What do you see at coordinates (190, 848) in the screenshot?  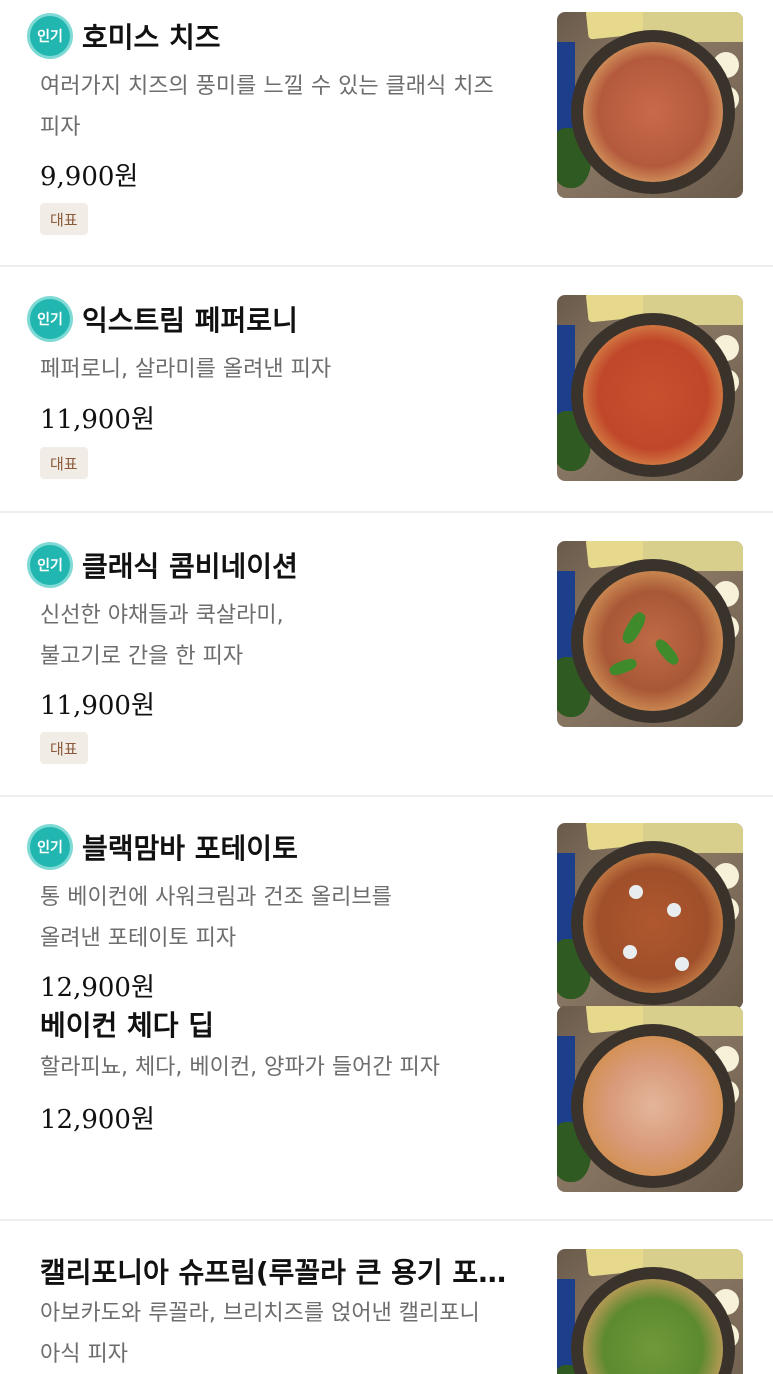 I see `menu-item-name: 블랙맘바 포테이토` at bounding box center [190, 848].